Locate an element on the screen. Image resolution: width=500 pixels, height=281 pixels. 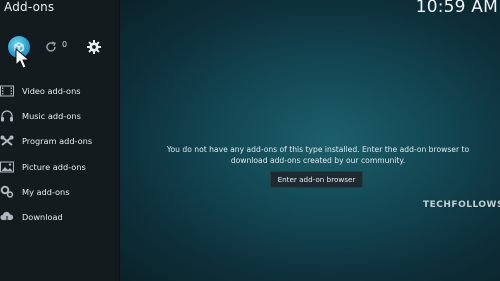
video-icon is located at coordinates (7, 91).